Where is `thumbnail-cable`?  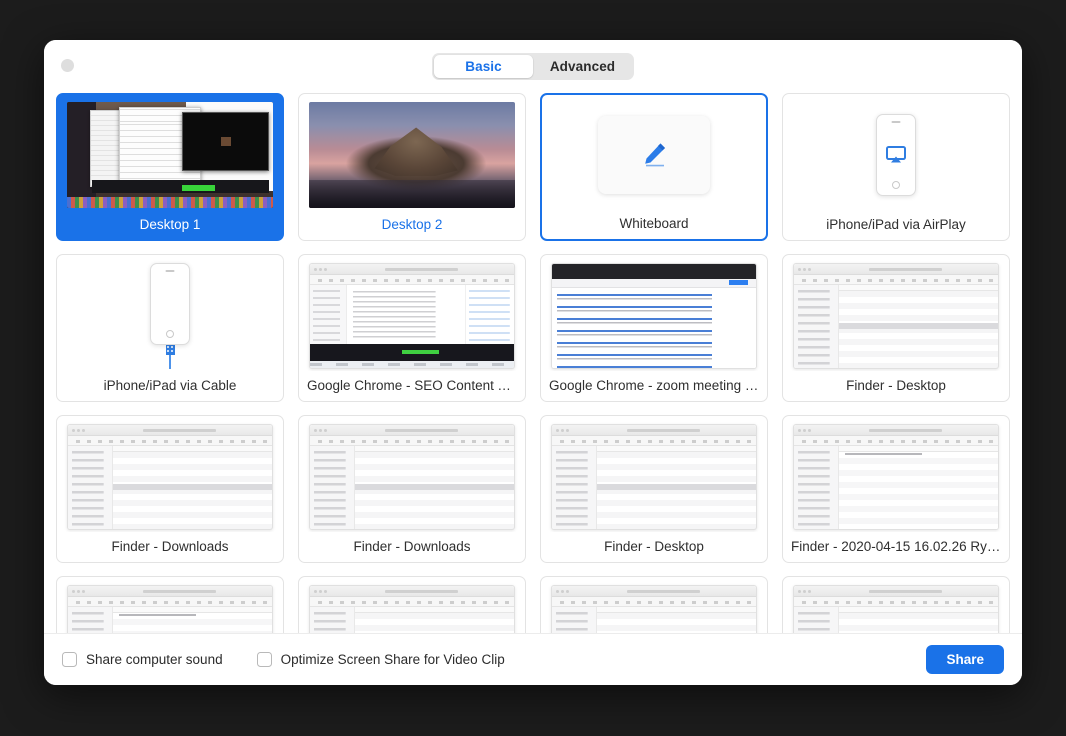
thumbnail-cable is located at coordinates (170, 313).